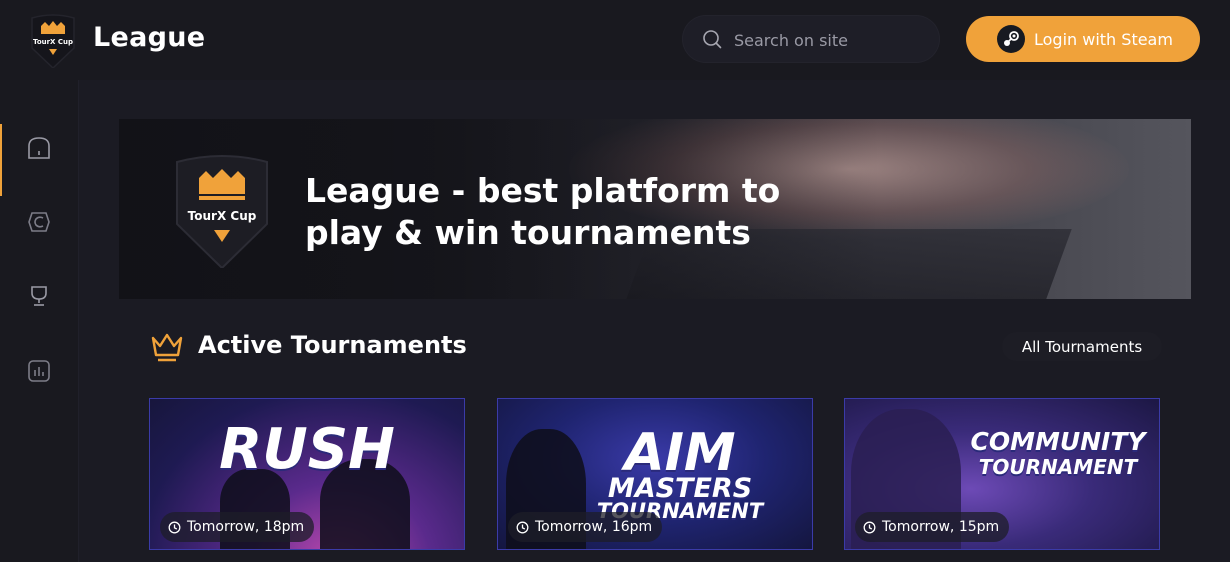 The image size is (1230, 562). Describe the element at coordinates (1011, 39) in the screenshot. I see `steam-icon` at that location.